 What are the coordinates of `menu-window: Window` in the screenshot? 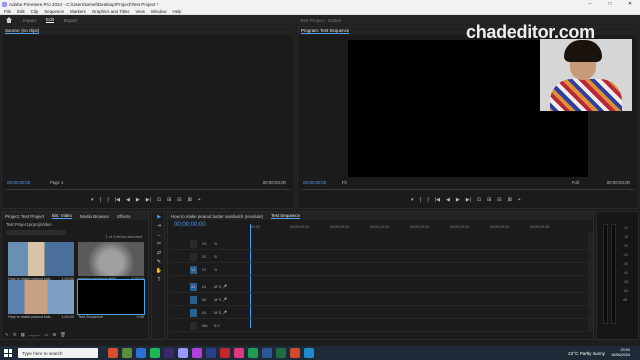 It's located at (159, 11).